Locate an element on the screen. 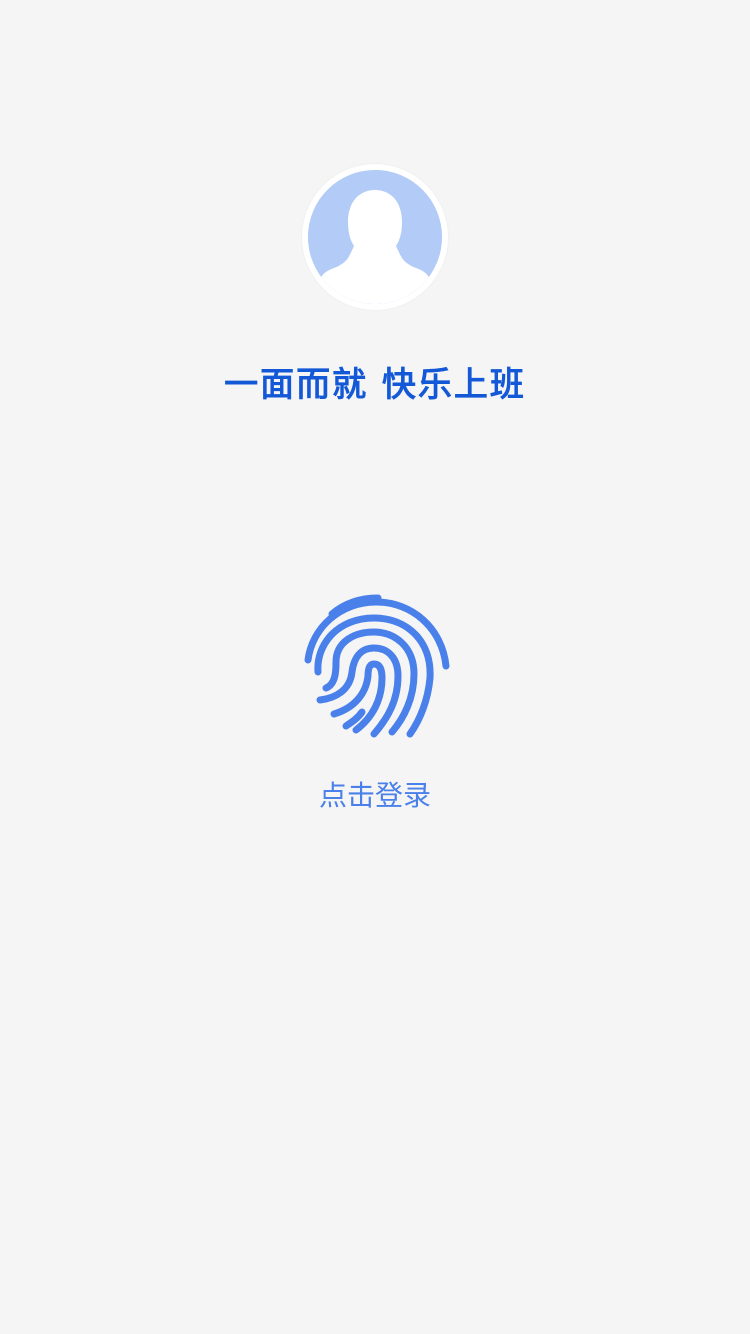 The height and width of the screenshot is (1334, 750). fingerprint-icon is located at coordinates (377, 666).